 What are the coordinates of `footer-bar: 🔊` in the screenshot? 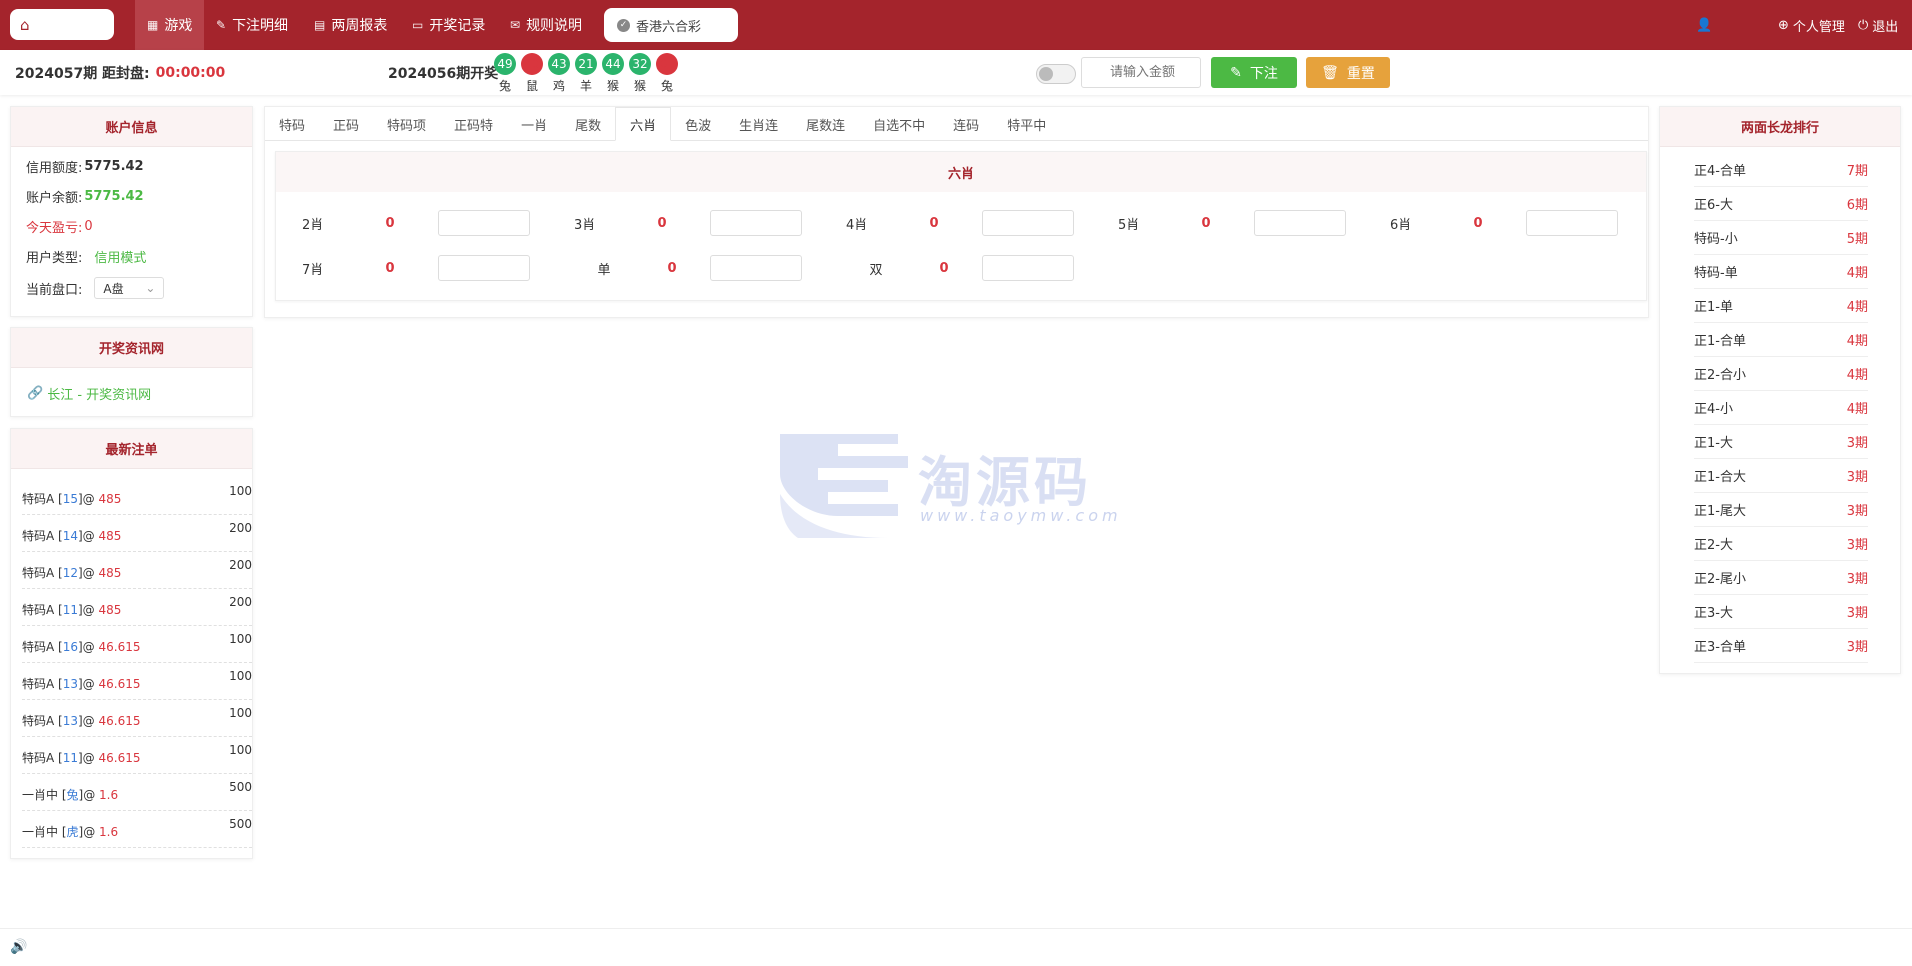 It's located at (956, 947).